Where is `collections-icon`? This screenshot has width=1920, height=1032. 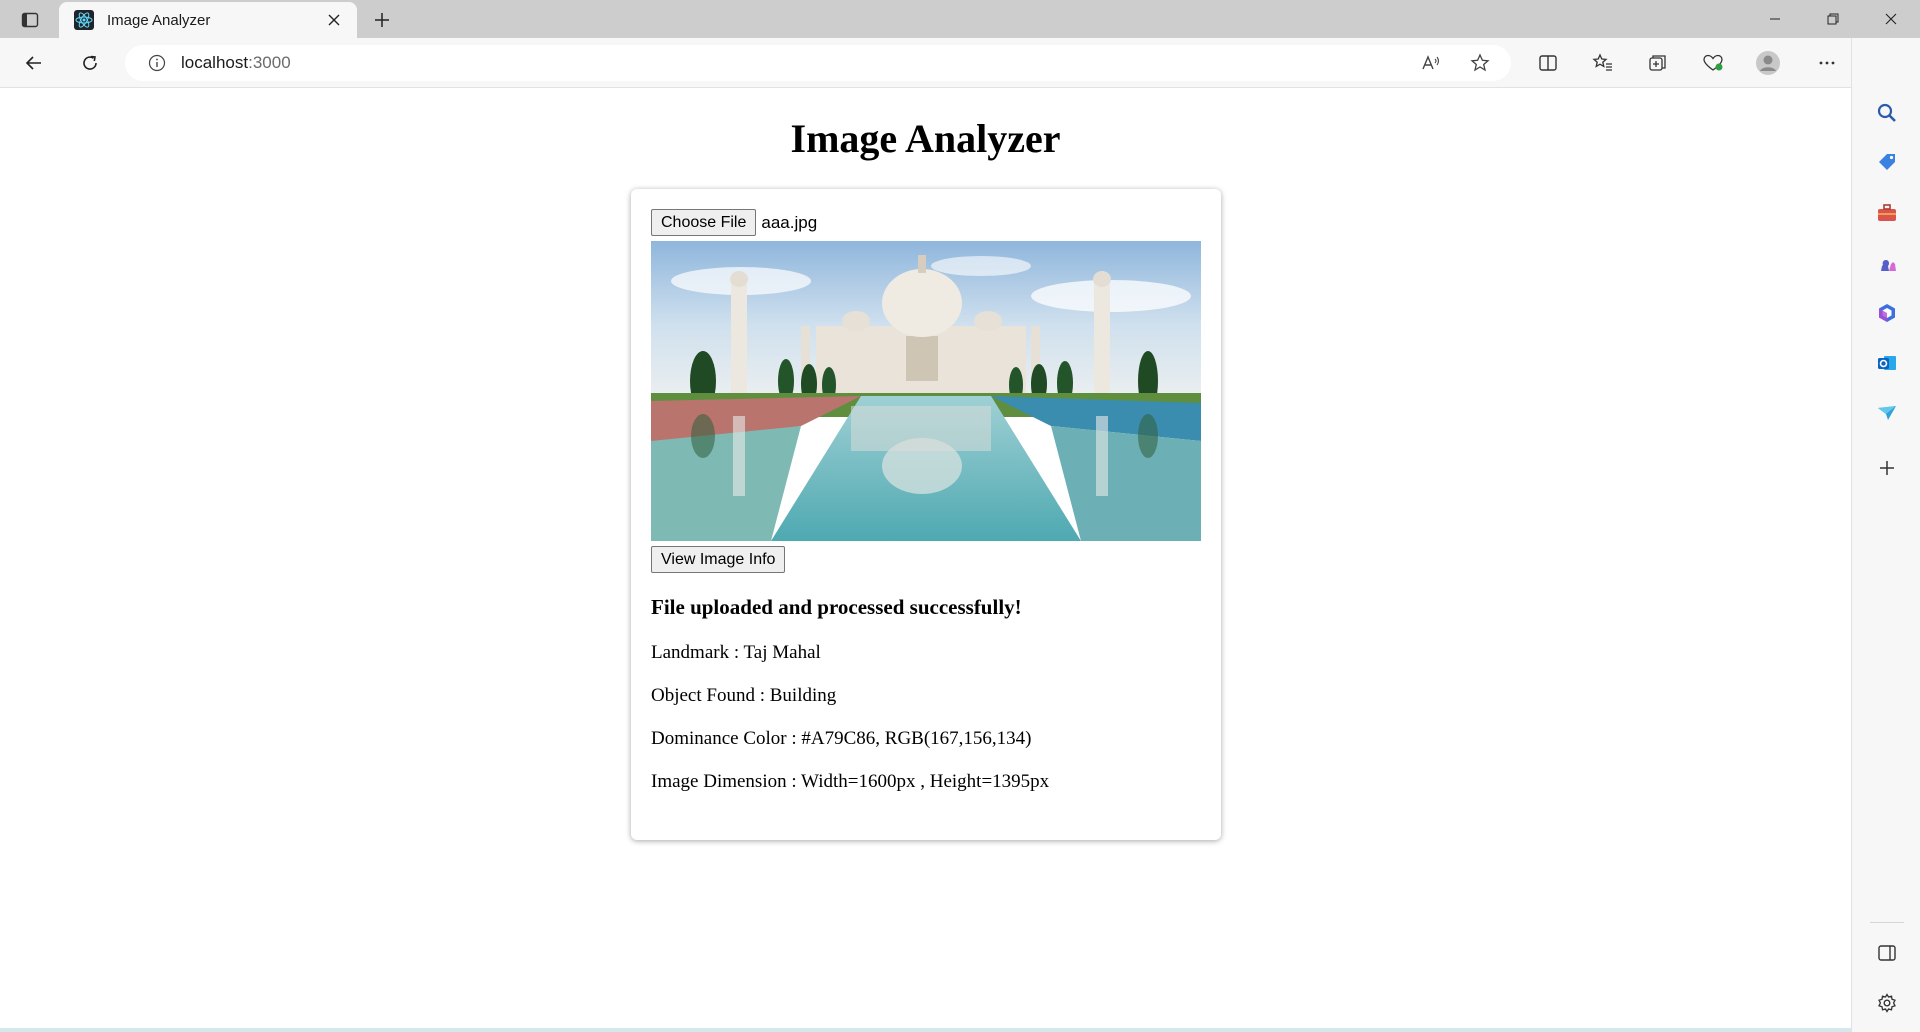 collections-icon is located at coordinates (1658, 63).